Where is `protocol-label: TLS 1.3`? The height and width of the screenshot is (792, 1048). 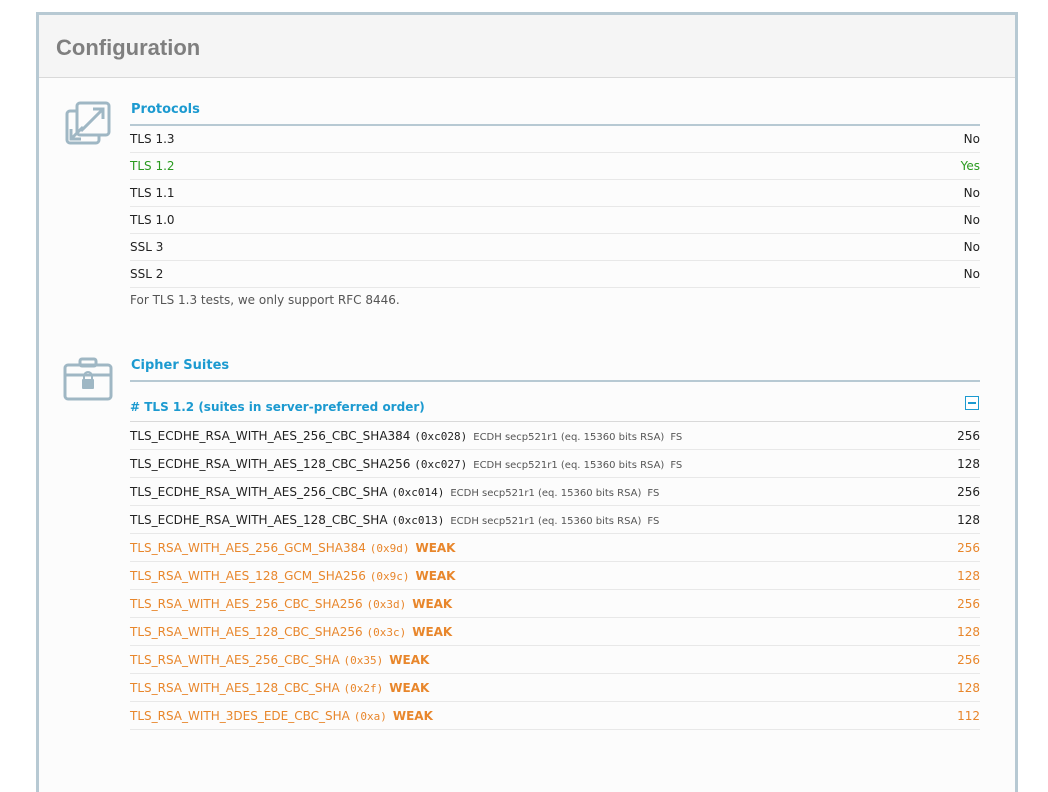
protocol-label: TLS 1.3 is located at coordinates (152, 139).